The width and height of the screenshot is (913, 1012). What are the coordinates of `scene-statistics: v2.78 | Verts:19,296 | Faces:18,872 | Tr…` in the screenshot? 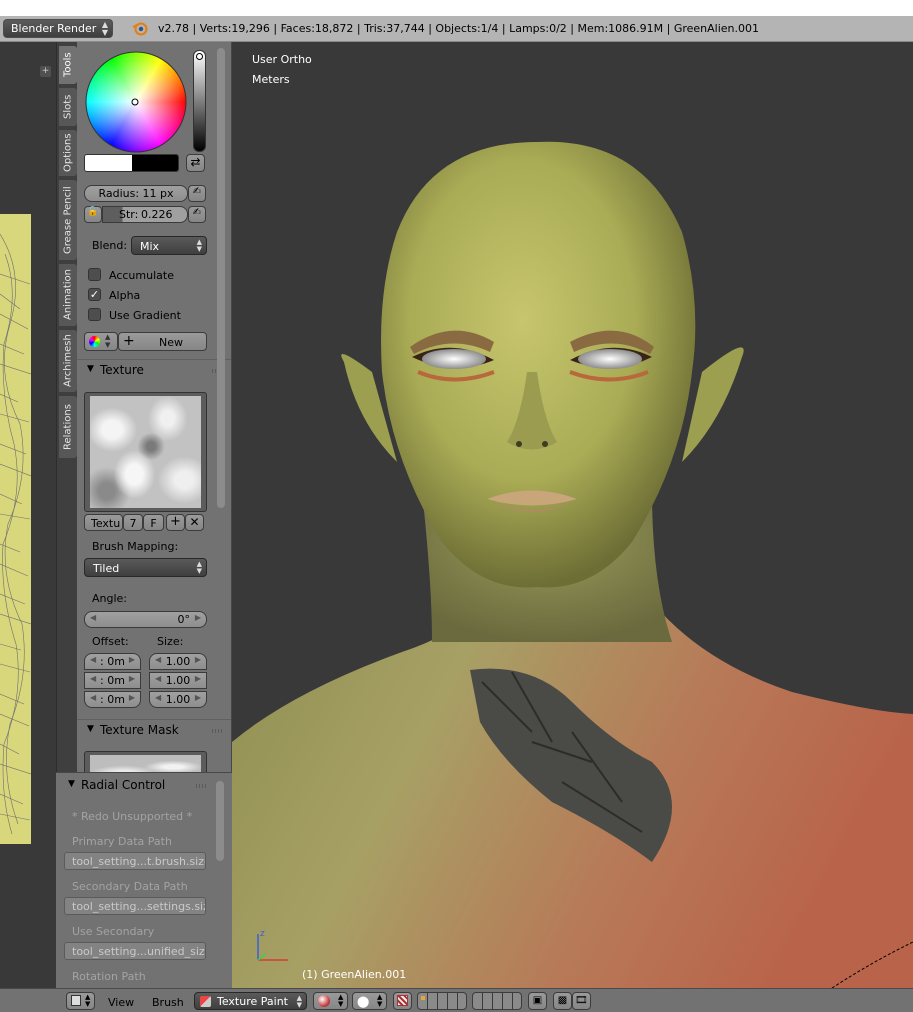 It's located at (459, 28).